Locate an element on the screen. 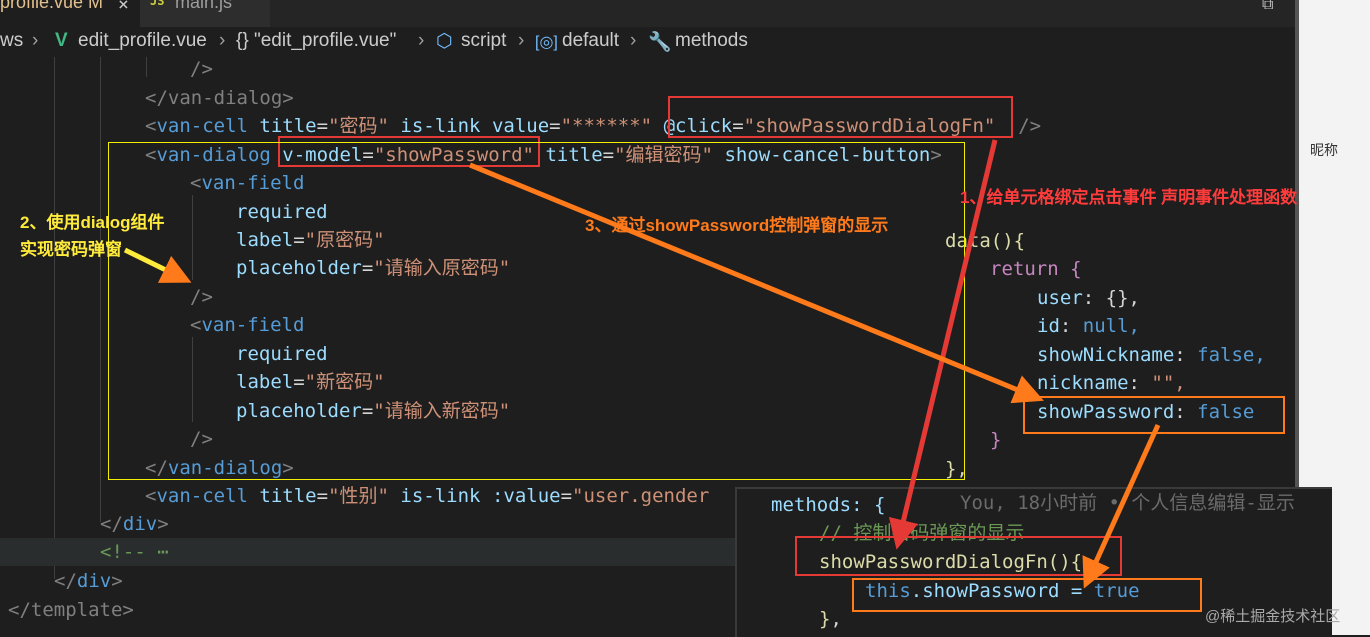 Image resolution: width=1370 pixels, height=637 pixels. annotation-1: 1、给单元格绑定点击事件 声明事件处理函数 is located at coordinates (1129, 197).